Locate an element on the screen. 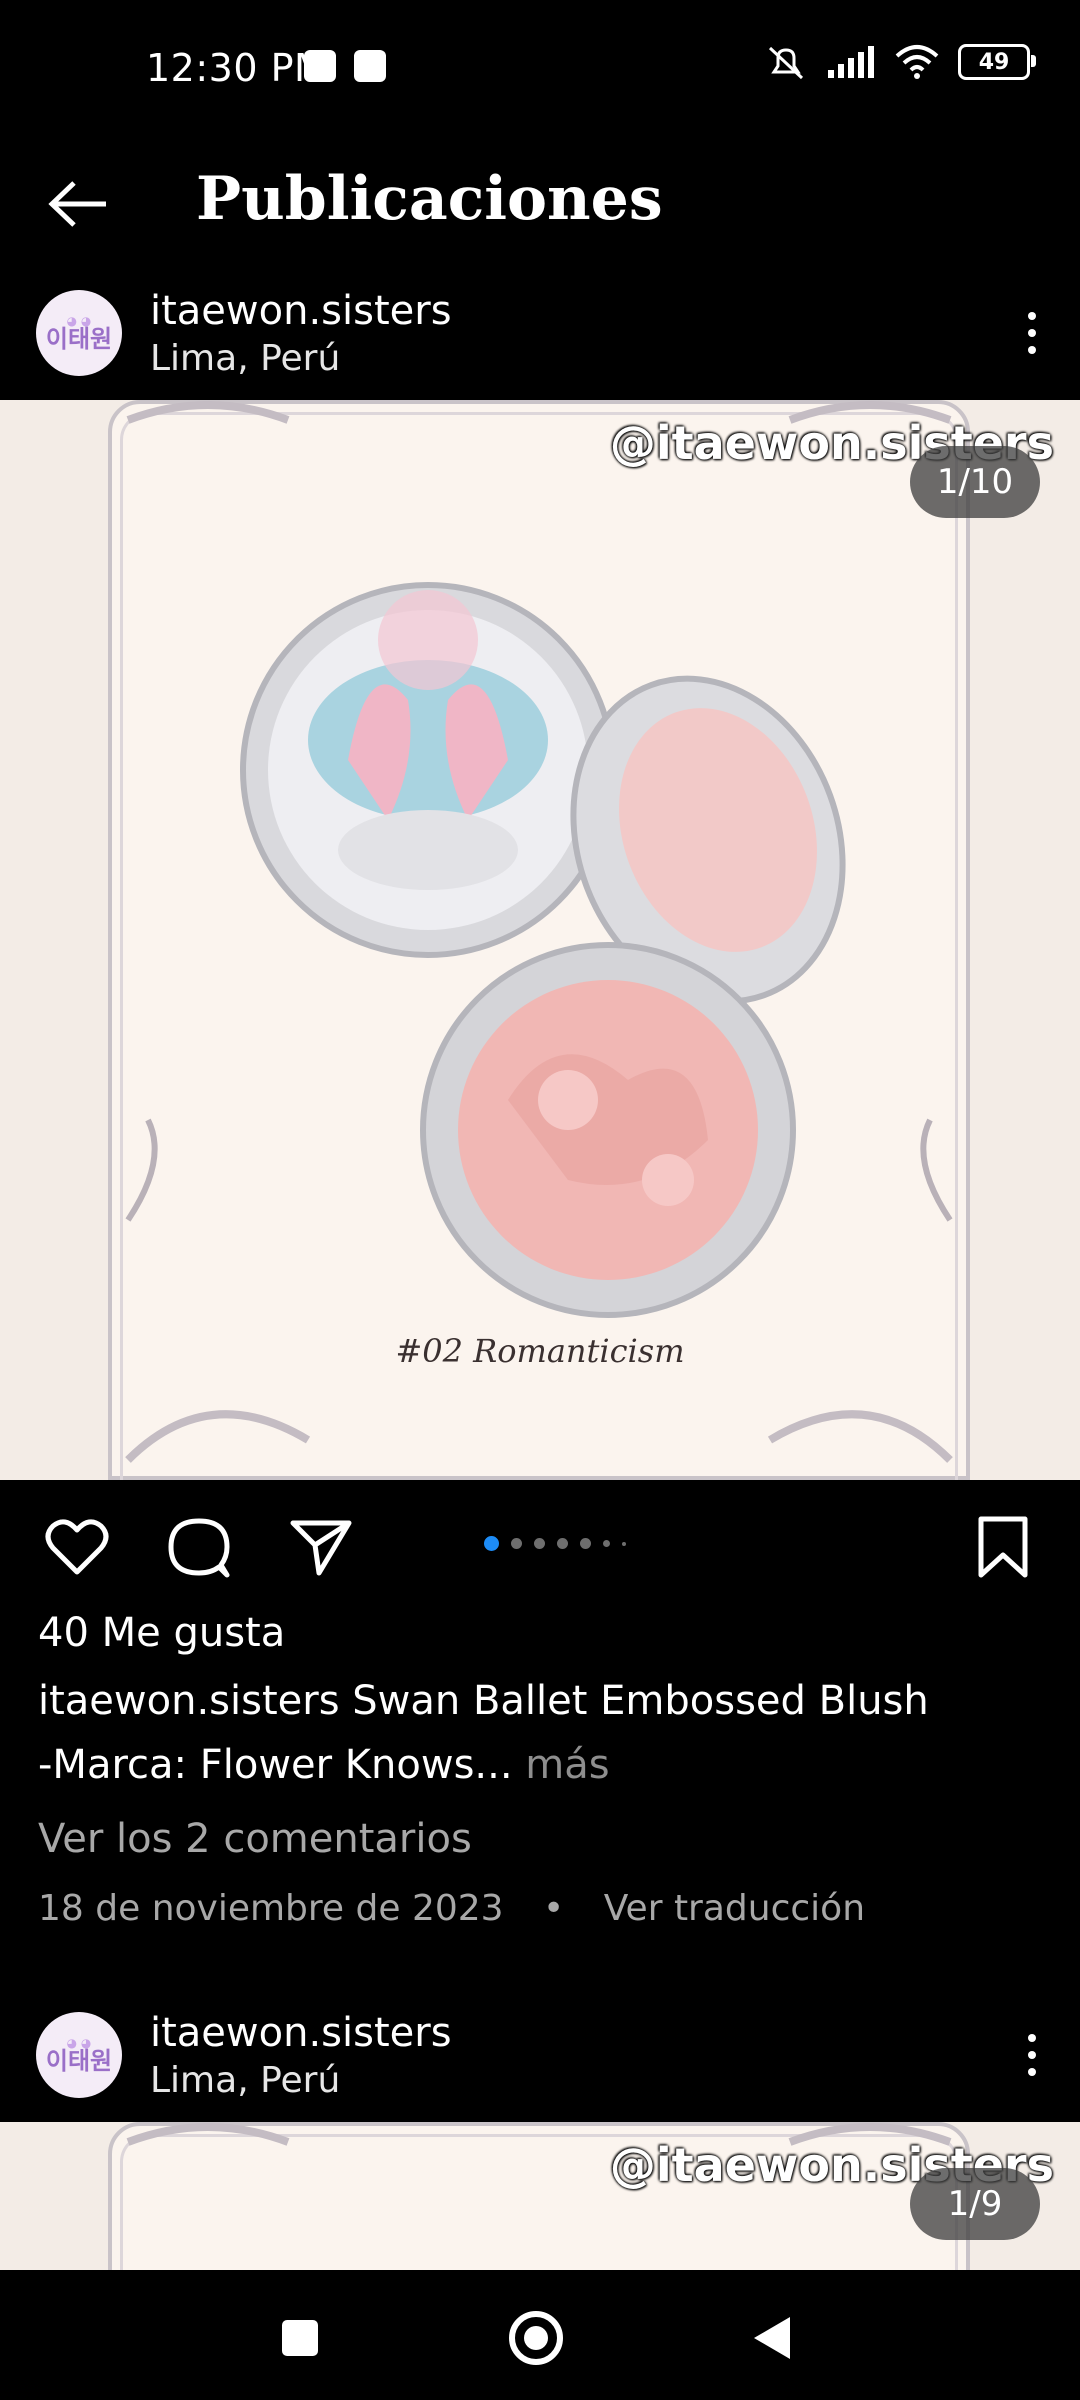 This screenshot has height=2400, width=1080. battery-indicator: 49 is located at coordinates (997, 62).